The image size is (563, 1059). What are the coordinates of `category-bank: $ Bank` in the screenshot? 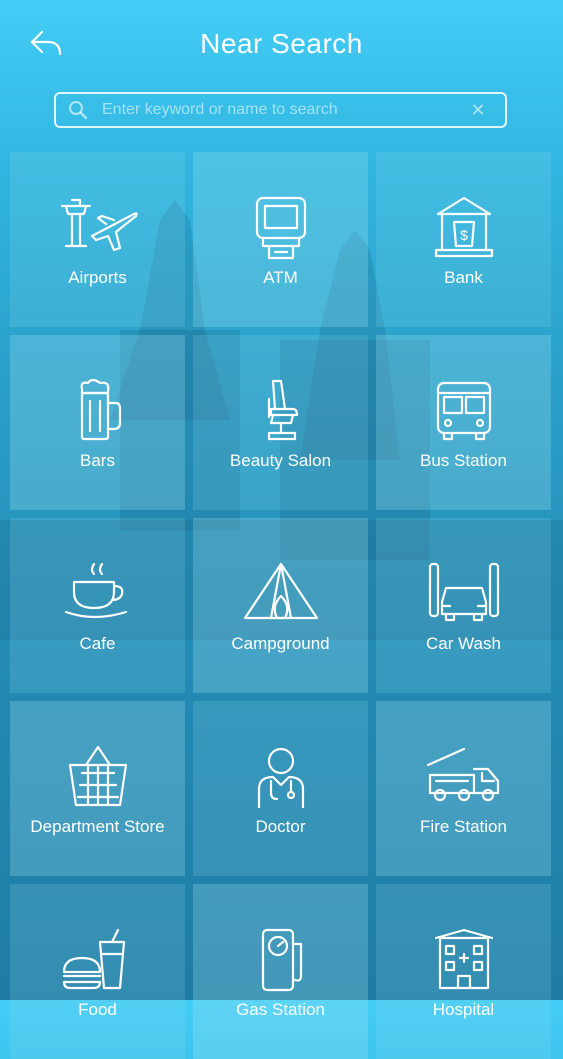 It's located at (463, 239).